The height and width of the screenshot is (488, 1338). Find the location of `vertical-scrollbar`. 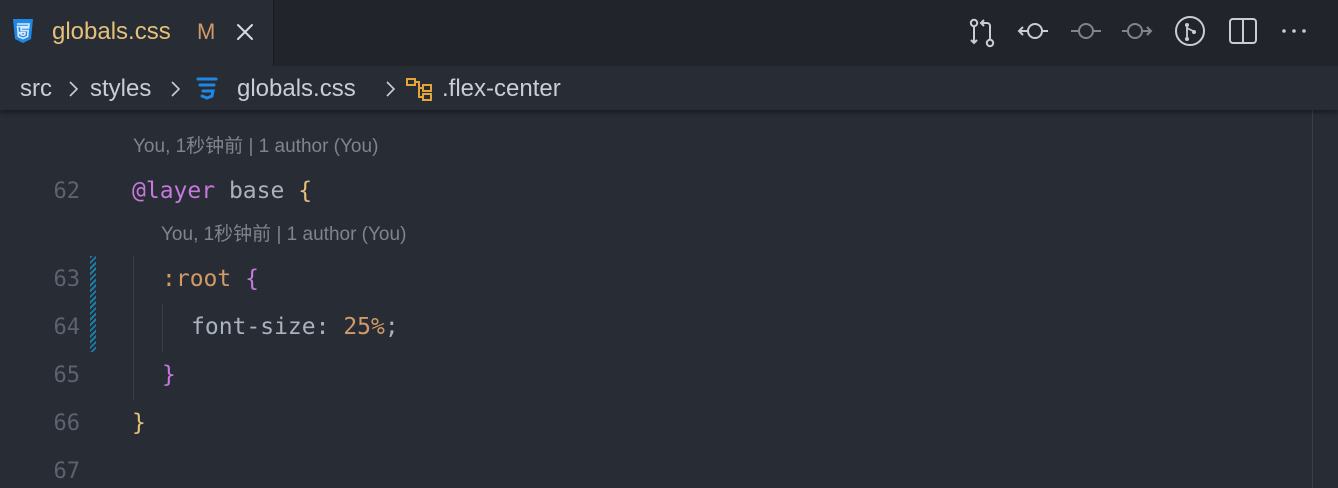

vertical-scrollbar is located at coordinates (1325, 299).